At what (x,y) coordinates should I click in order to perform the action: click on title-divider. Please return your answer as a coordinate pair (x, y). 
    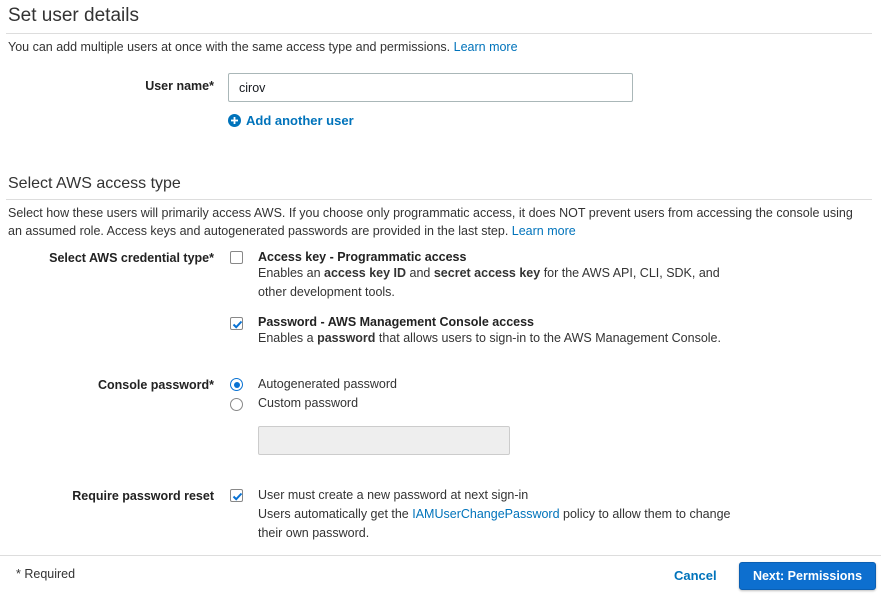
    Looking at the image, I should click on (439, 33).